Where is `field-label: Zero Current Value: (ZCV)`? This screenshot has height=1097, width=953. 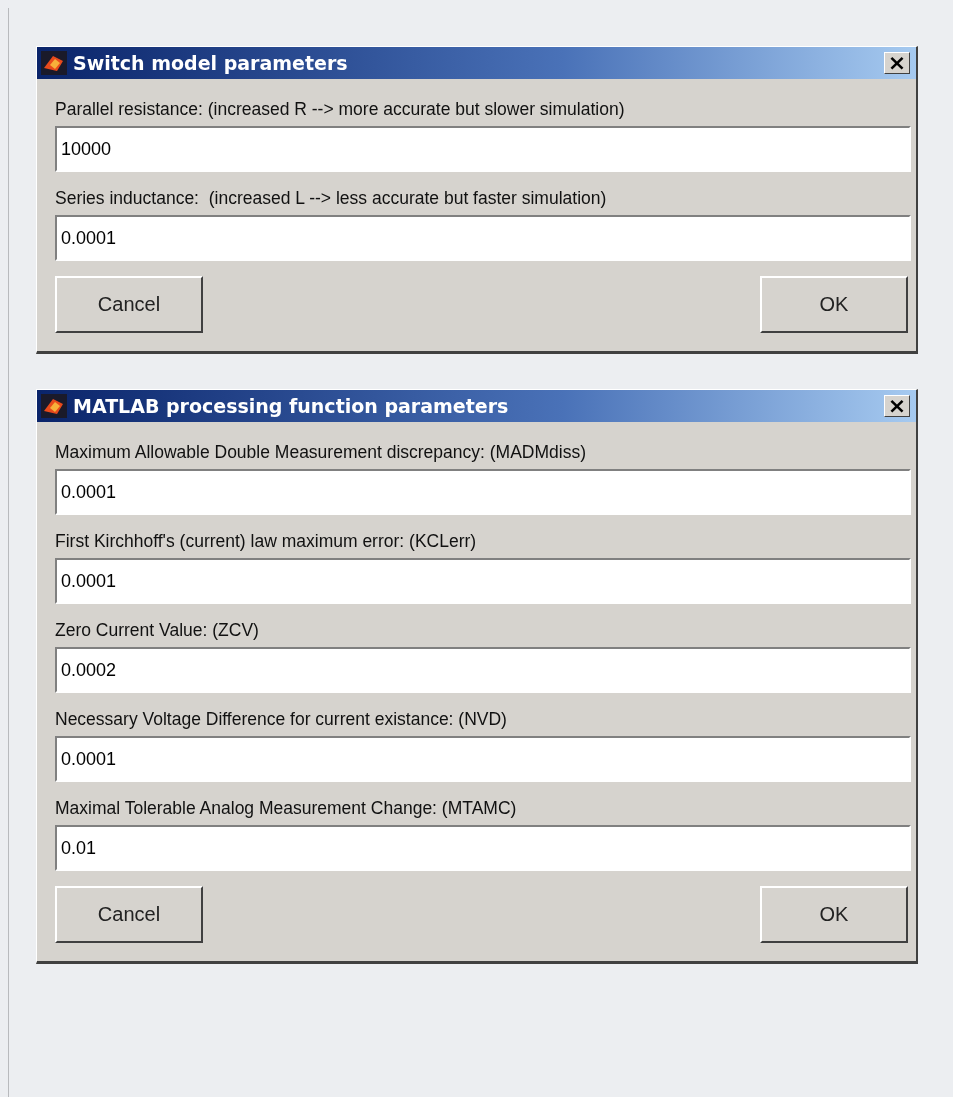
field-label: Zero Current Value: (ZCV) is located at coordinates (157, 630).